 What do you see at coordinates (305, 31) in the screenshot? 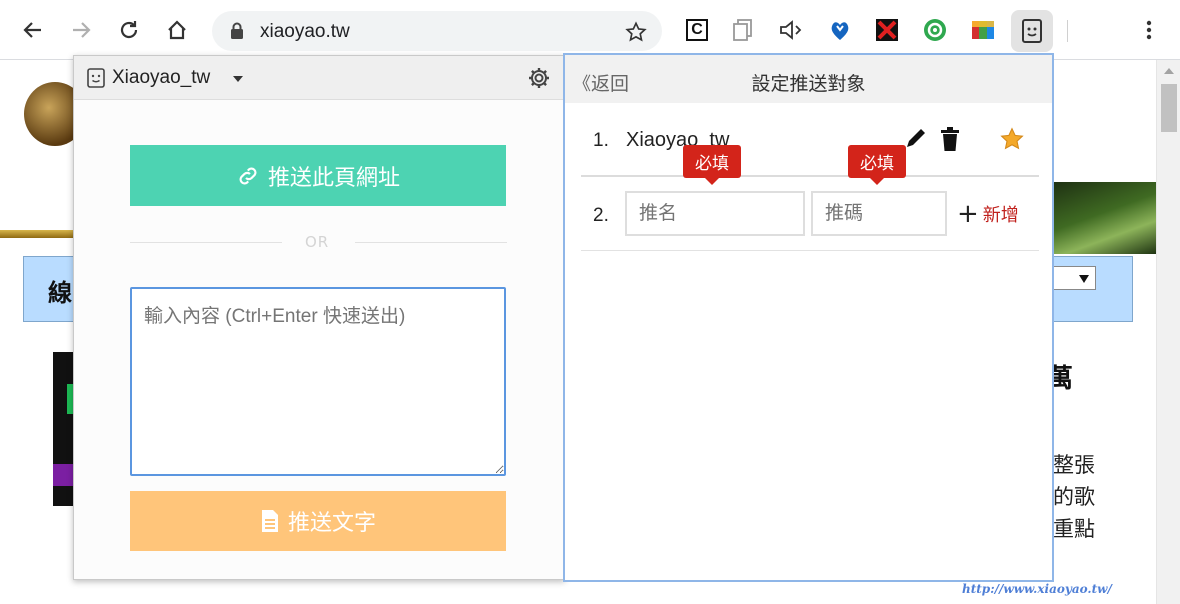
I see `url-text: xiaoyao.tw` at bounding box center [305, 31].